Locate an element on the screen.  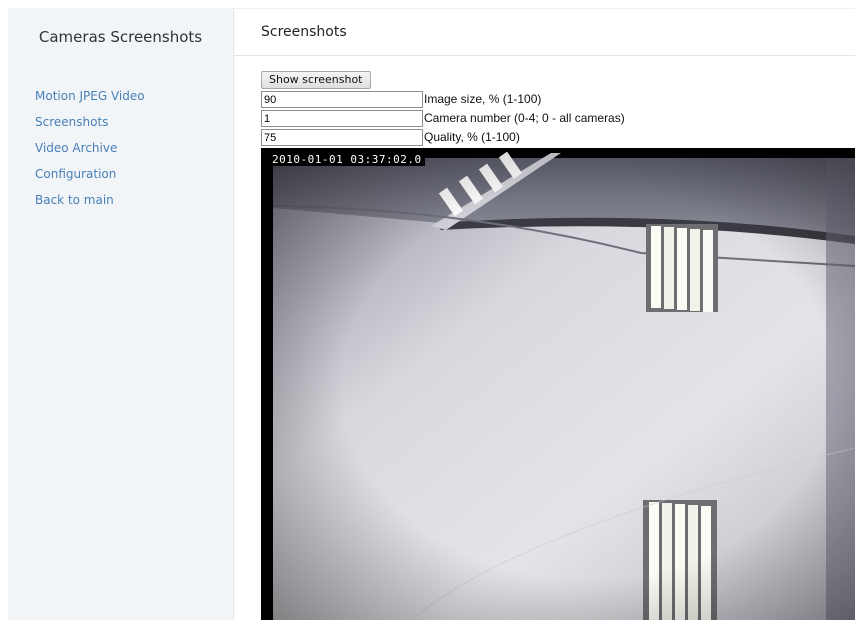
sidebar-item-video-archive: Video Archive is located at coordinates (90, 153).